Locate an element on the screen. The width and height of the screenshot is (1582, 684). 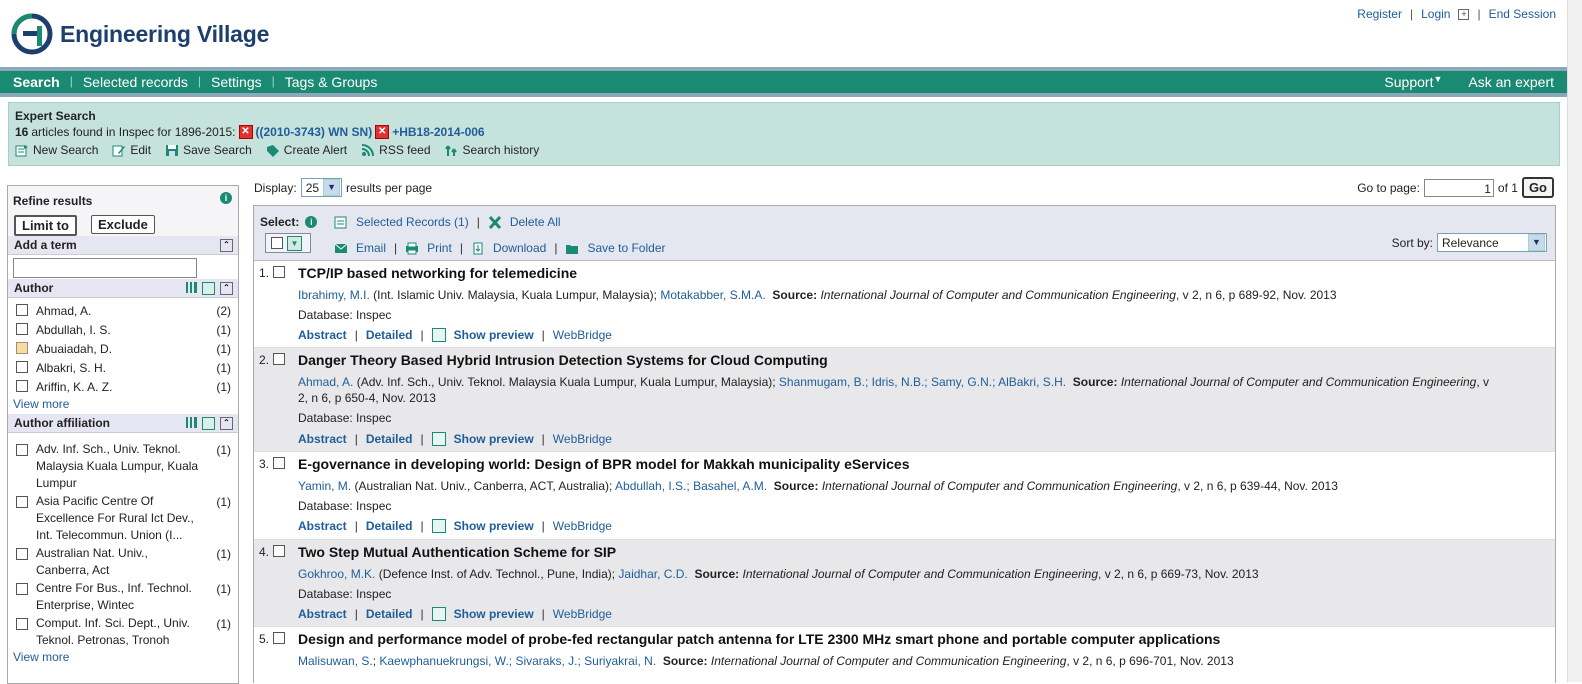
author-link: Motakabber, S.M.A. is located at coordinates (712, 295).